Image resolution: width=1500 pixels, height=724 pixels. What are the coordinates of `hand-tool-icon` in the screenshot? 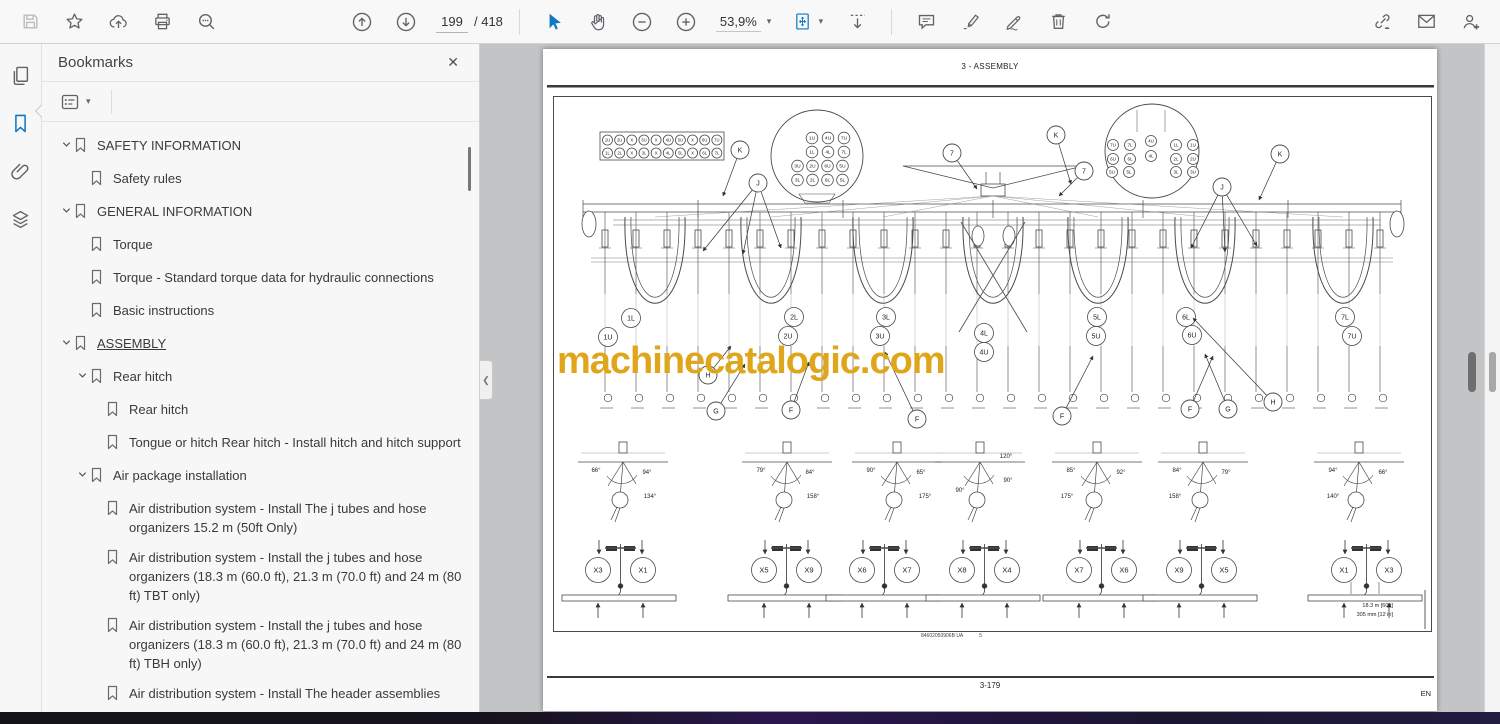 It's located at (598, 22).